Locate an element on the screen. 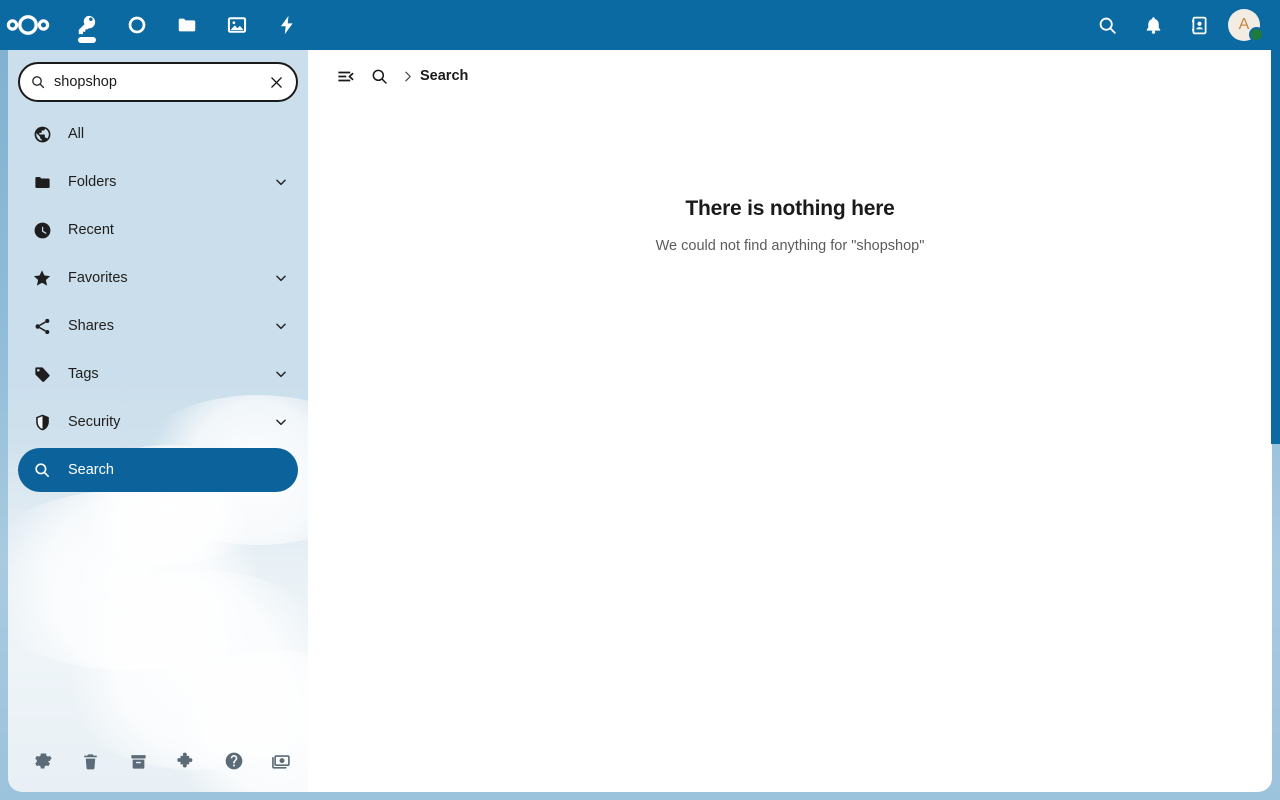  sidebar-item-security: Security is located at coordinates (158, 422).